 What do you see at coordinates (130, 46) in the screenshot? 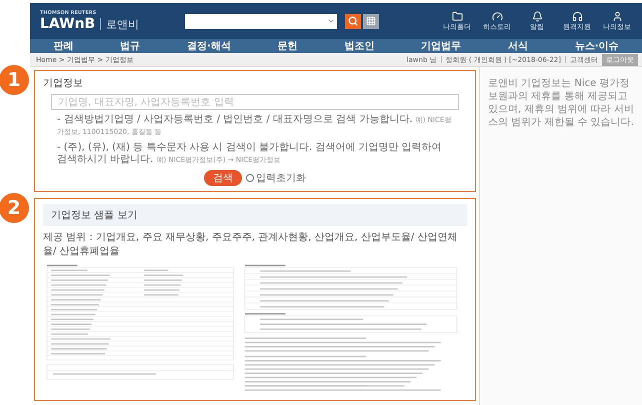
I see `nav-item: 법규` at bounding box center [130, 46].